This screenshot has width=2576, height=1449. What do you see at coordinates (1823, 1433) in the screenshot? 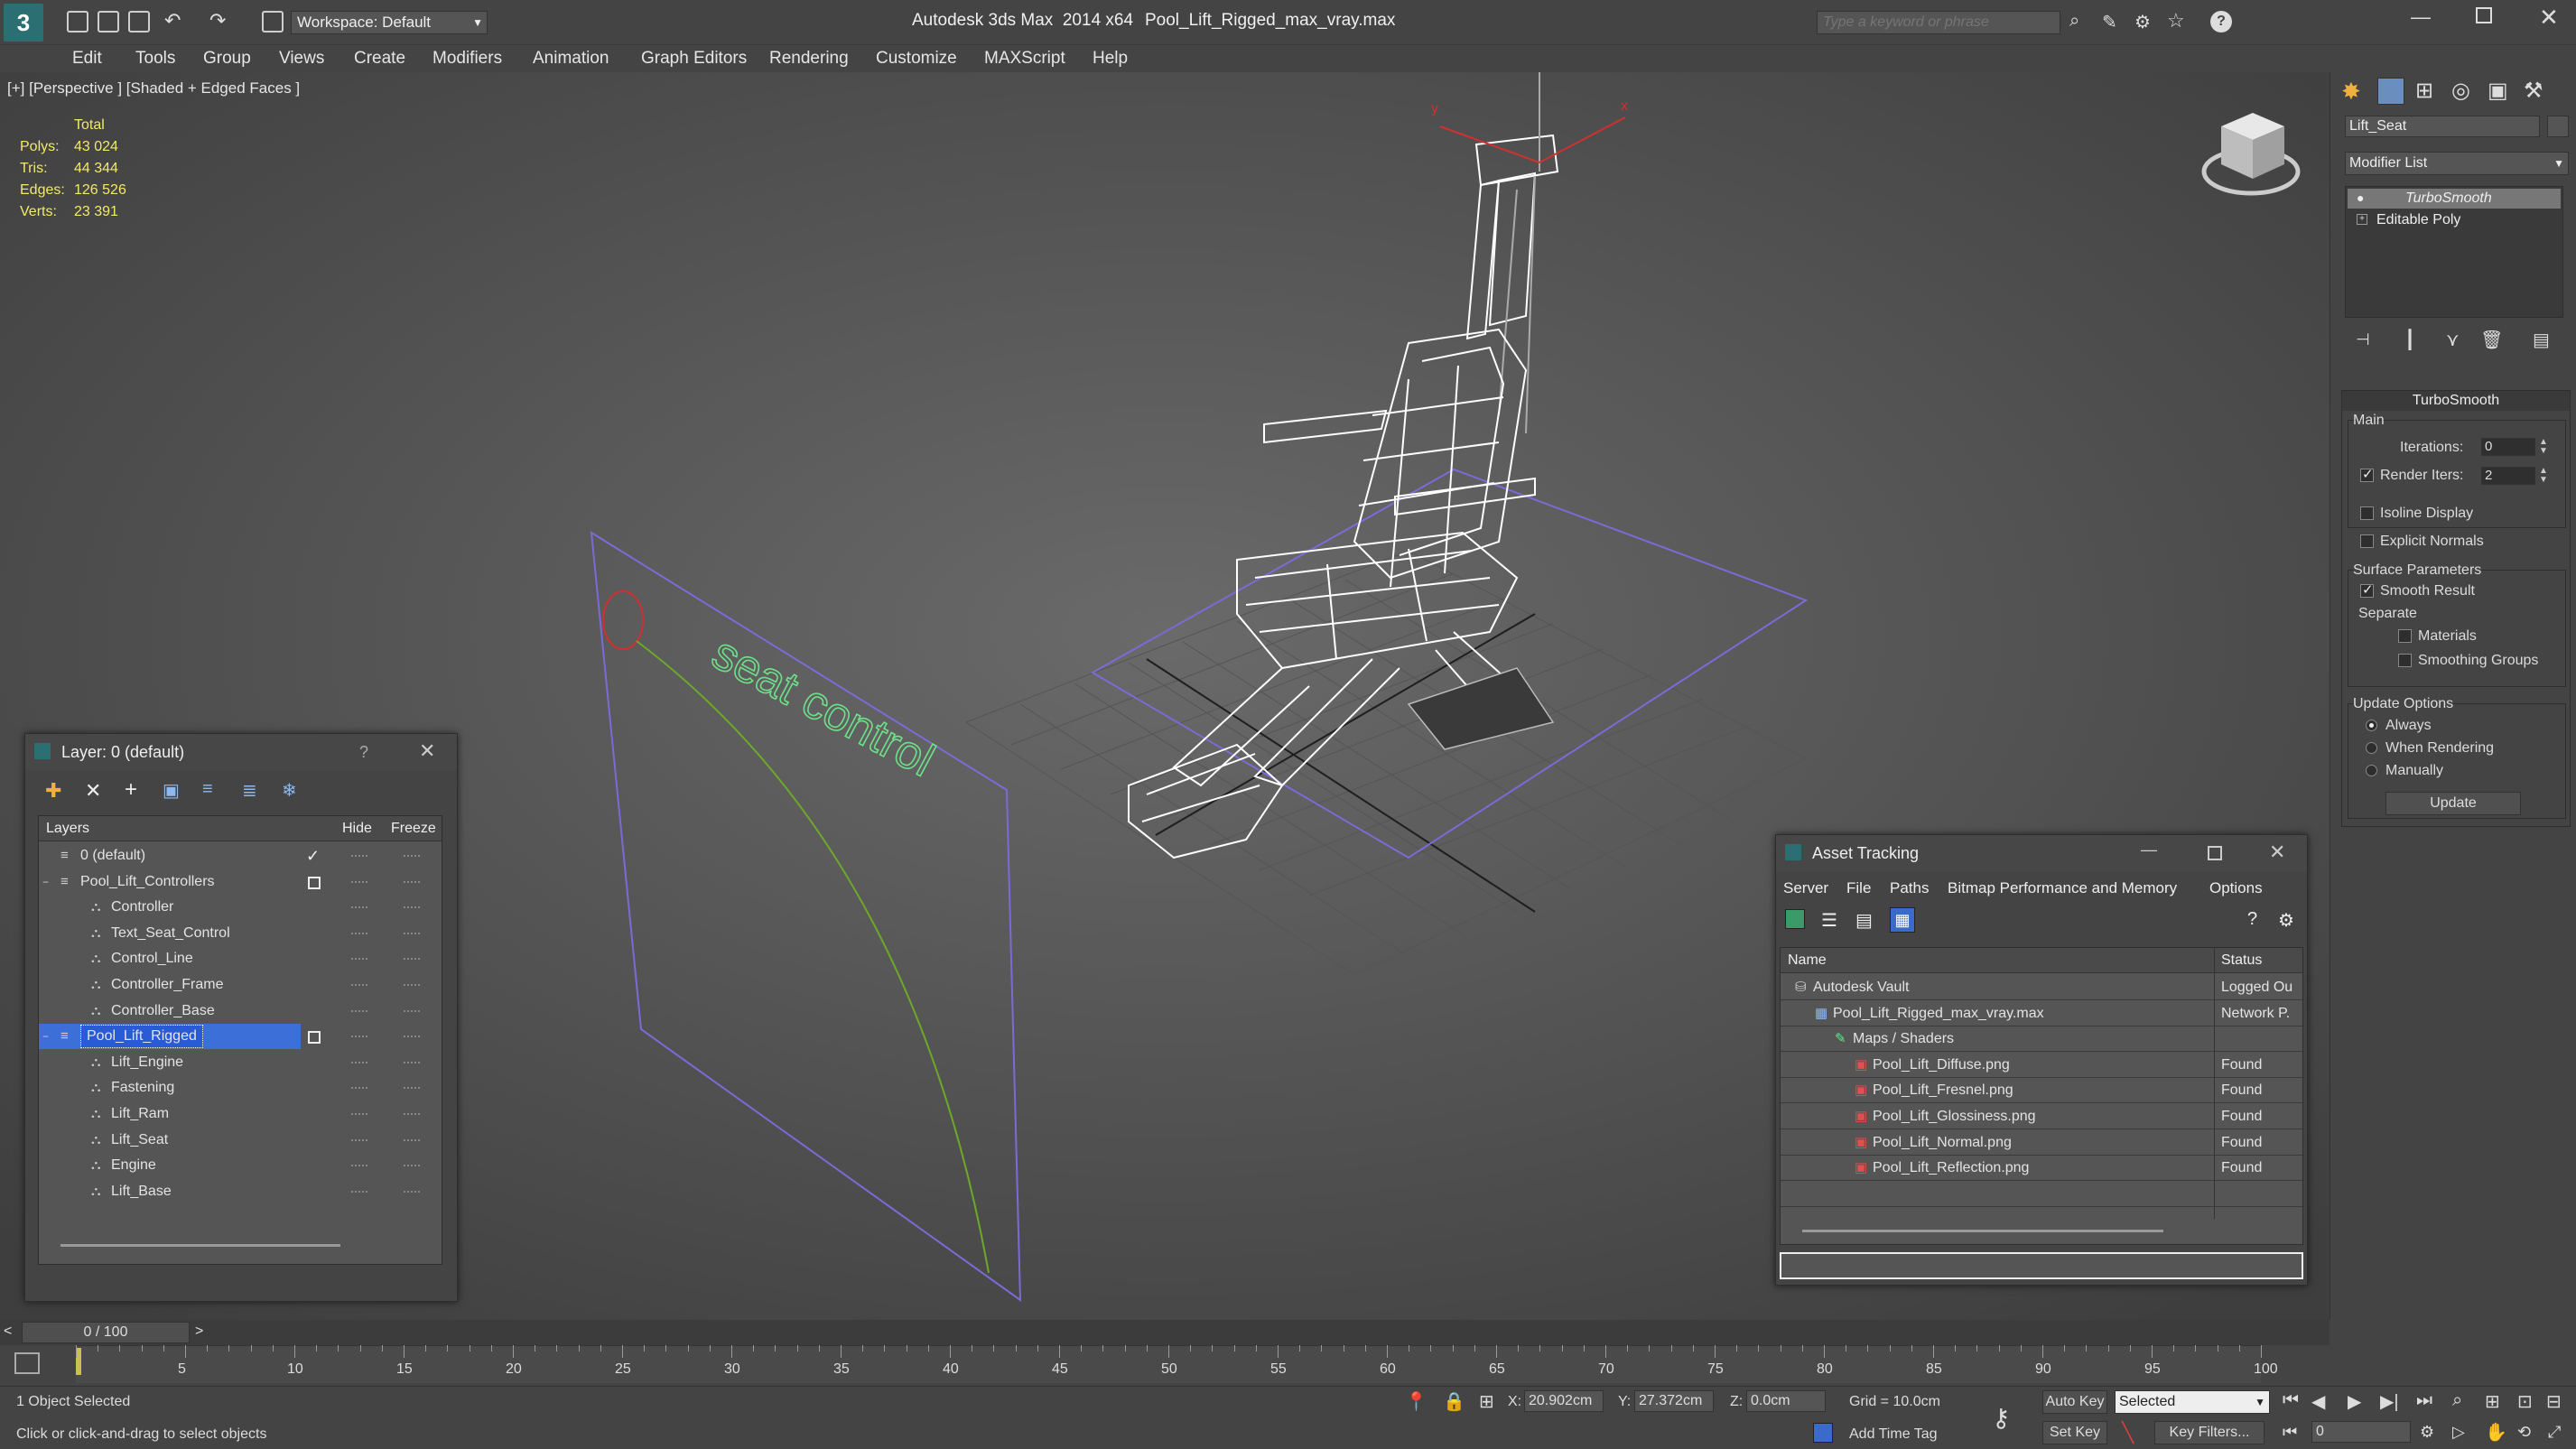
I see `time-tag-icon` at bounding box center [1823, 1433].